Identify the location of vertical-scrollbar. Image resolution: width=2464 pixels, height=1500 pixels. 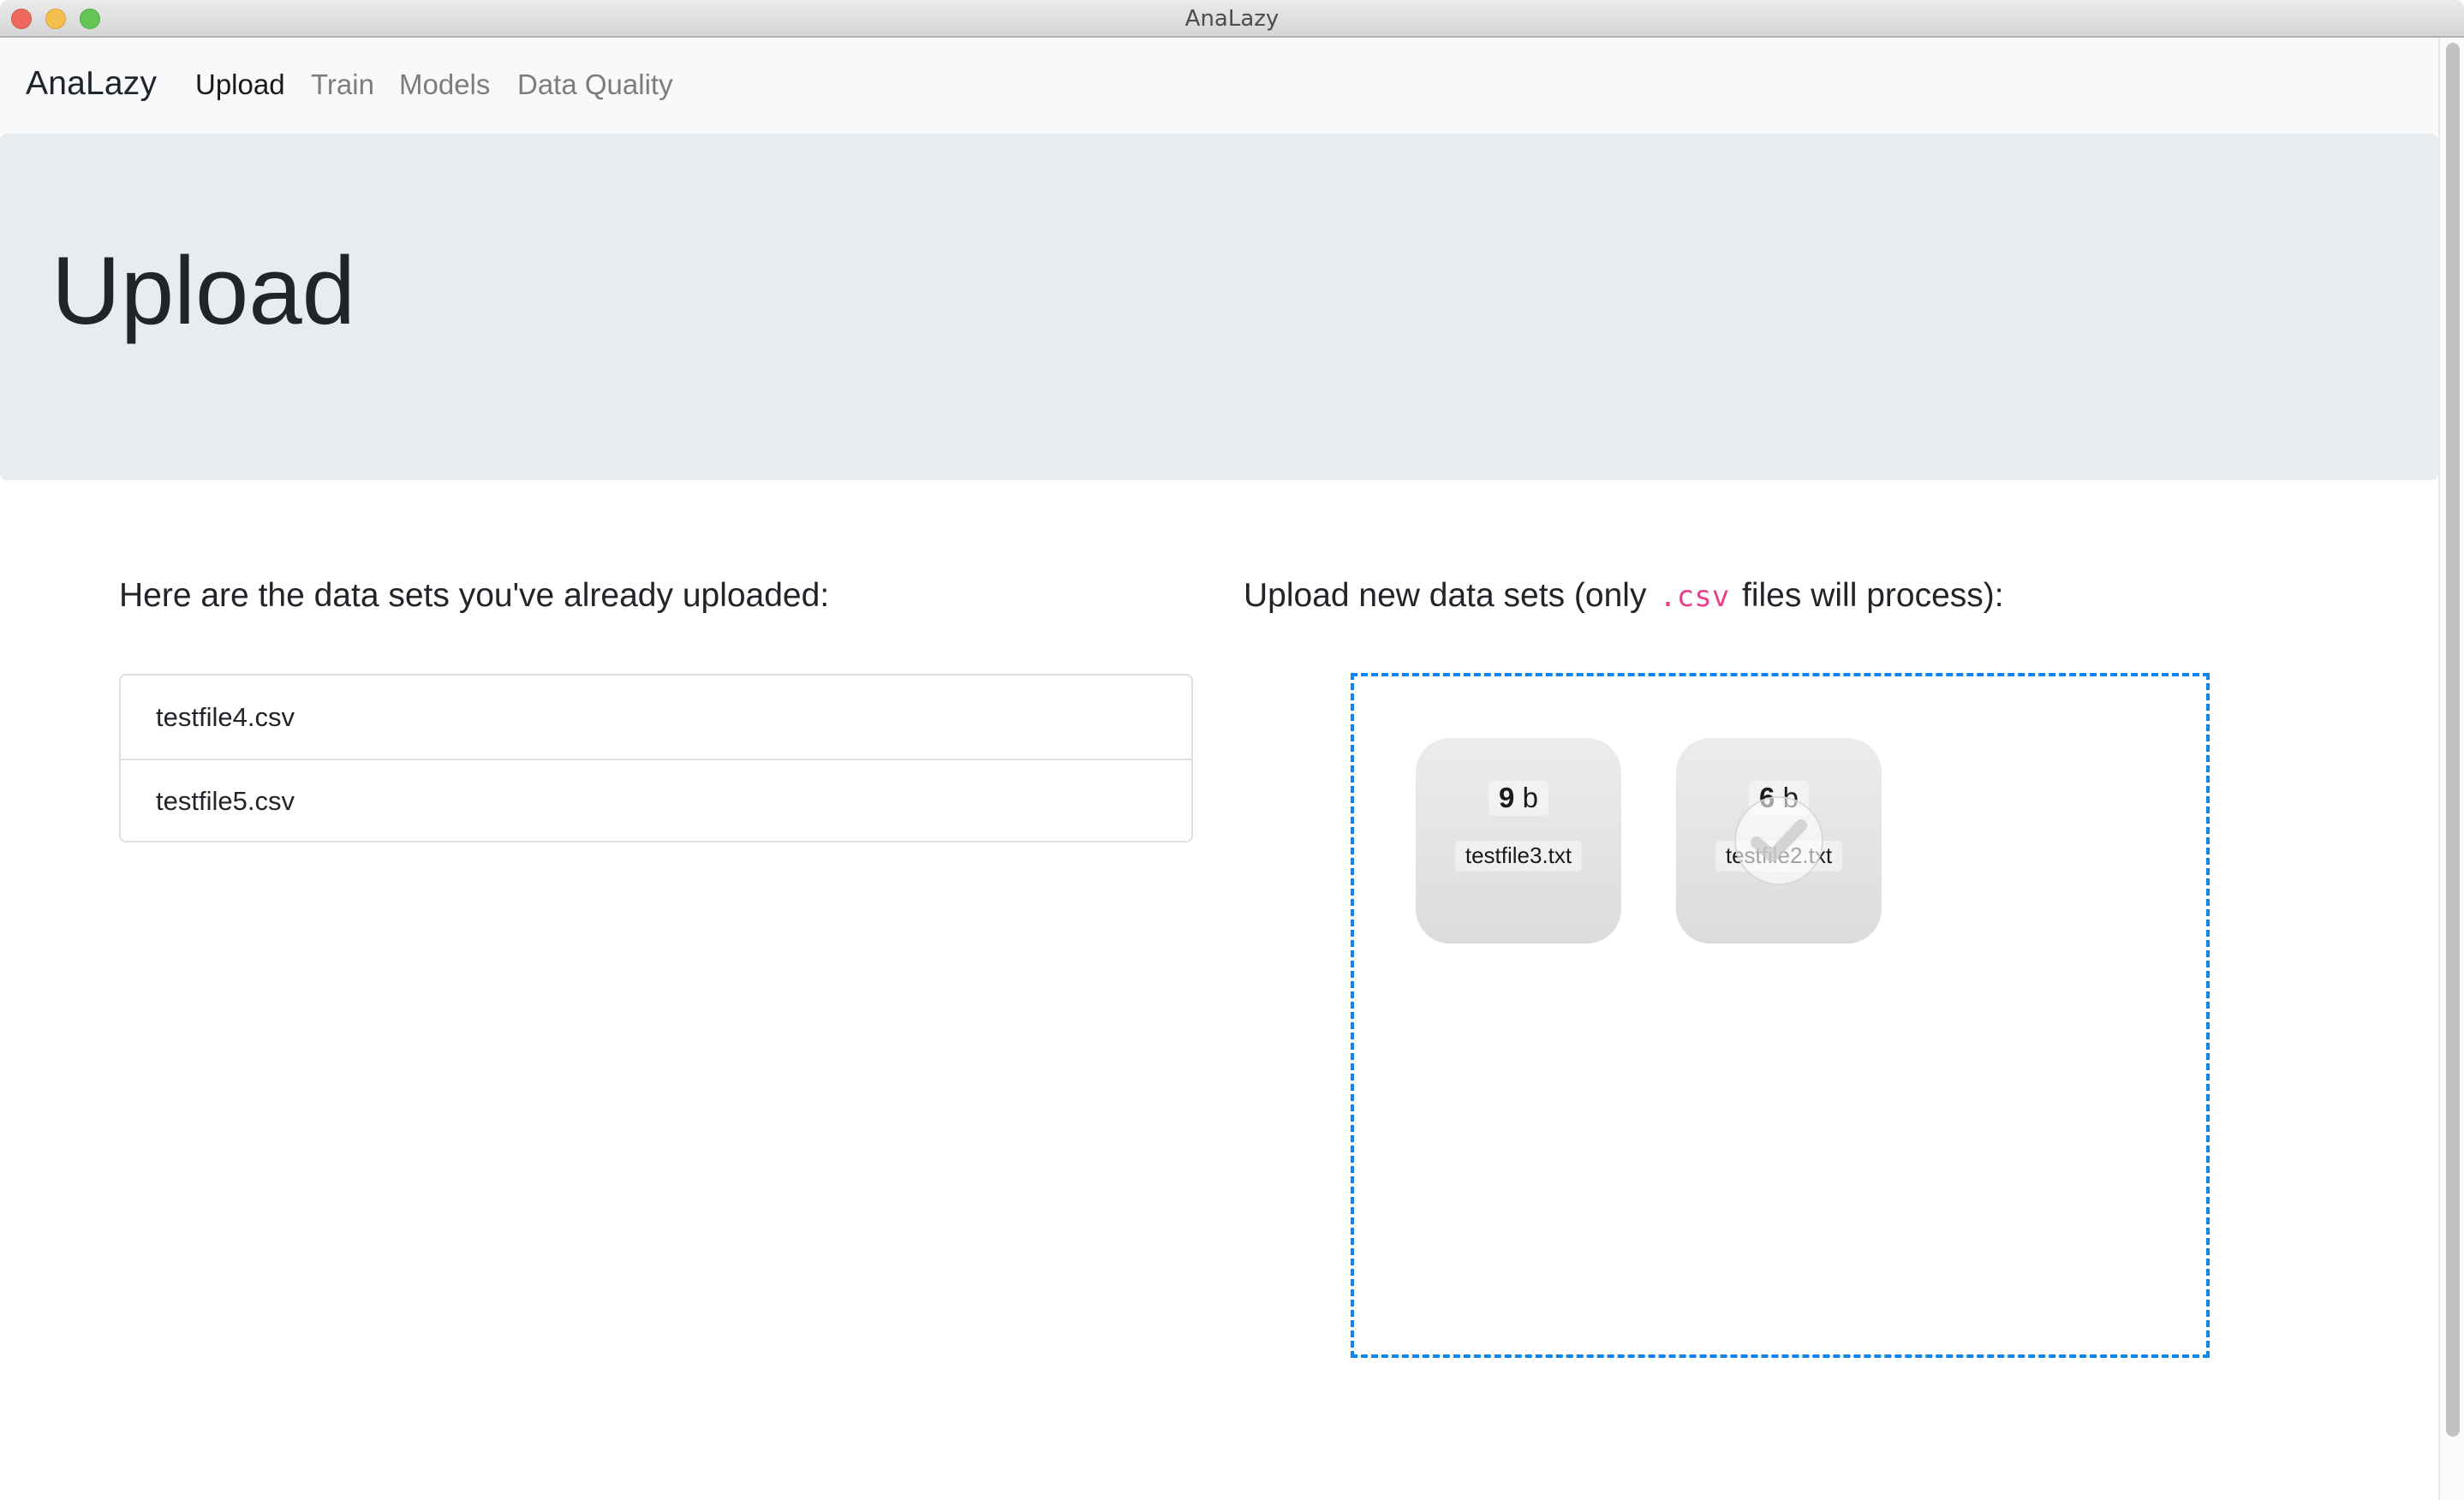
(2451, 769).